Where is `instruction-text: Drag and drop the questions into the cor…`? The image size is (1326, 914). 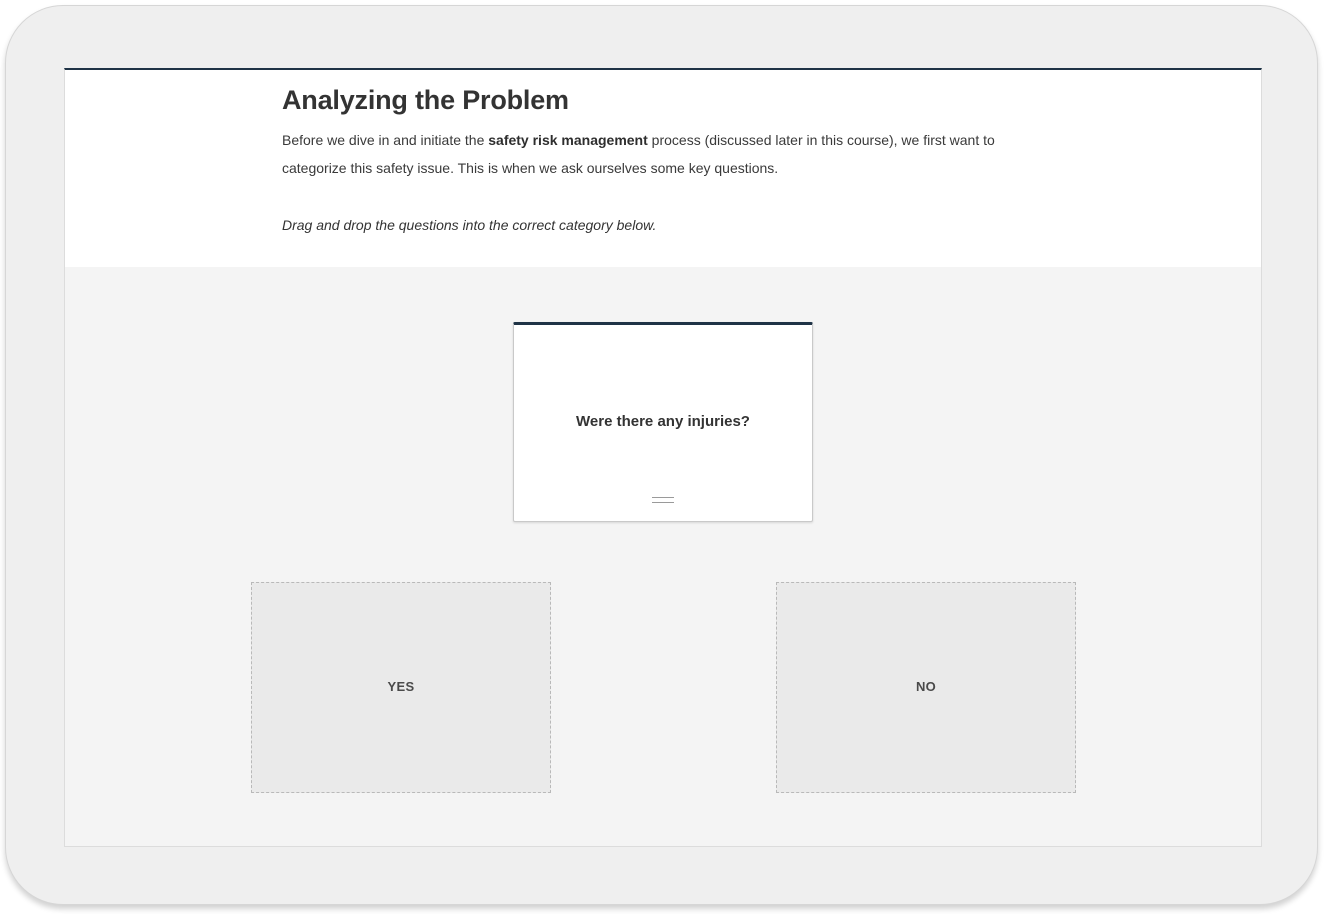
instruction-text: Drag and drop the questions into the cor… is located at coordinates (469, 225).